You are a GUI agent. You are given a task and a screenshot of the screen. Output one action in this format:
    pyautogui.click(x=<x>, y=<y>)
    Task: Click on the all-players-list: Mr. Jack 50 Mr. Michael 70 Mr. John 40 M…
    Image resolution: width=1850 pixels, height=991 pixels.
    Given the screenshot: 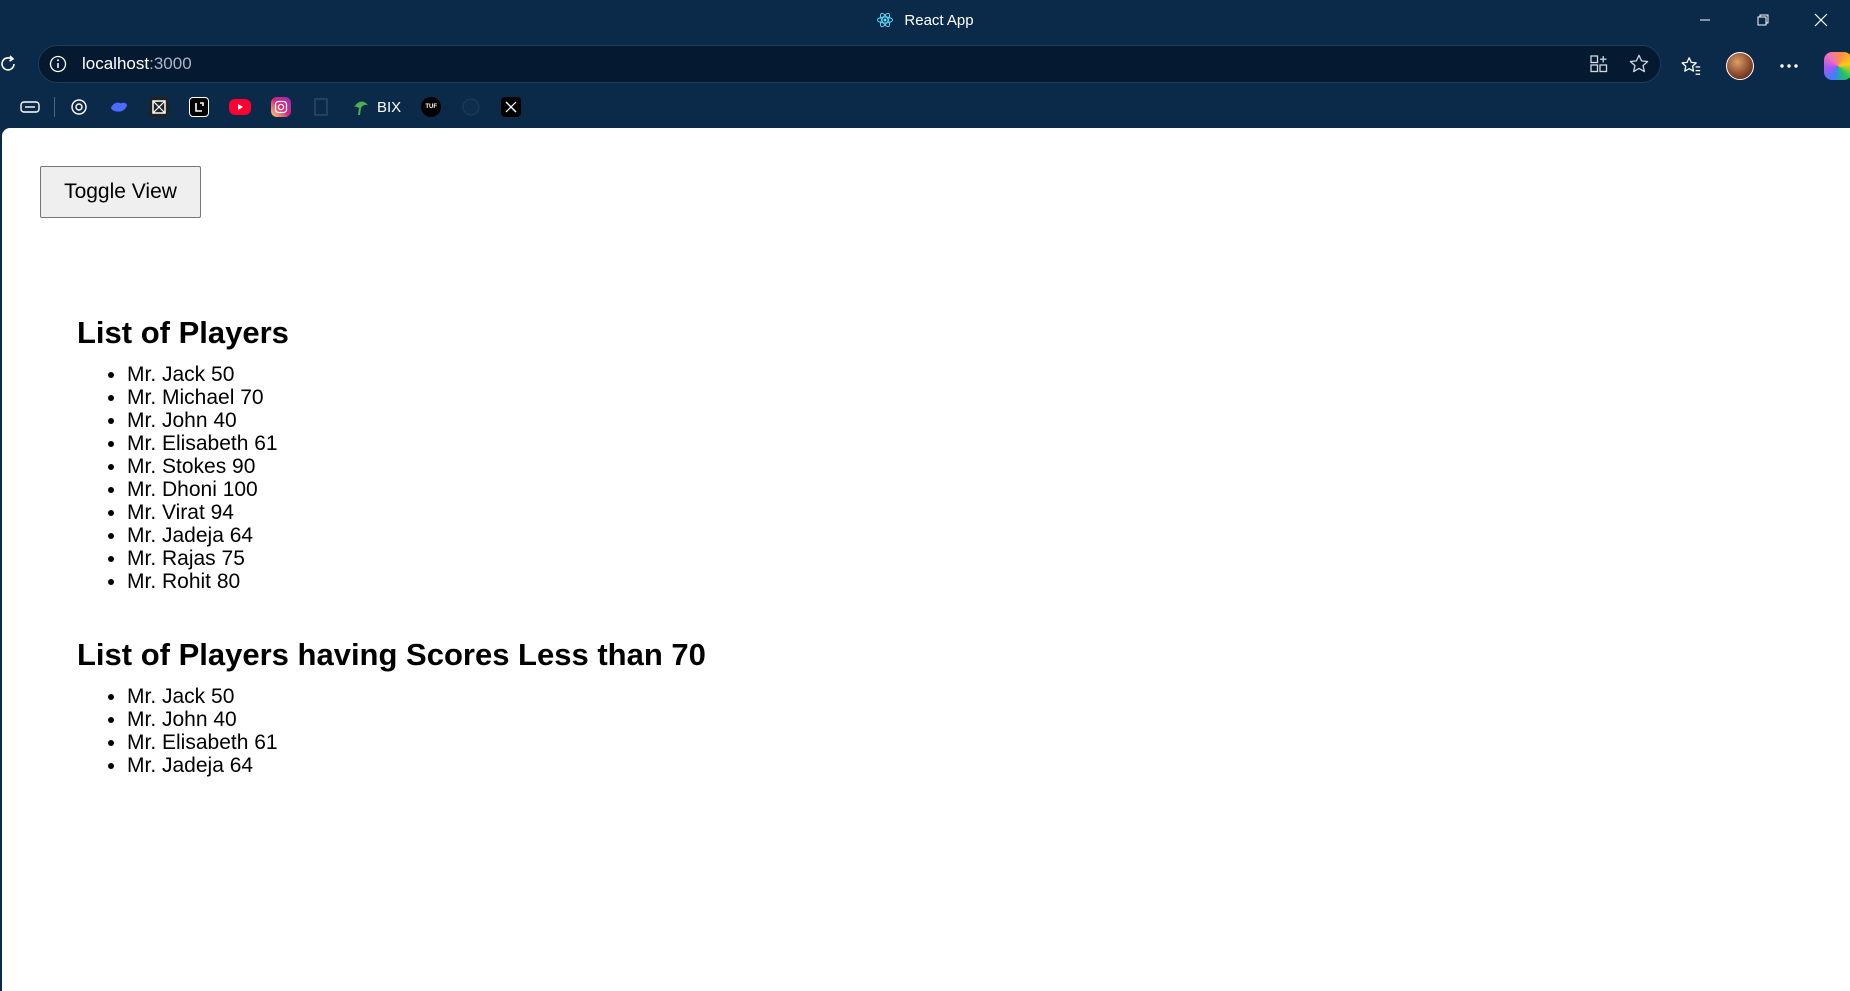 What is the action you would take?
    pyautogui.click(x=183, y=478)
    